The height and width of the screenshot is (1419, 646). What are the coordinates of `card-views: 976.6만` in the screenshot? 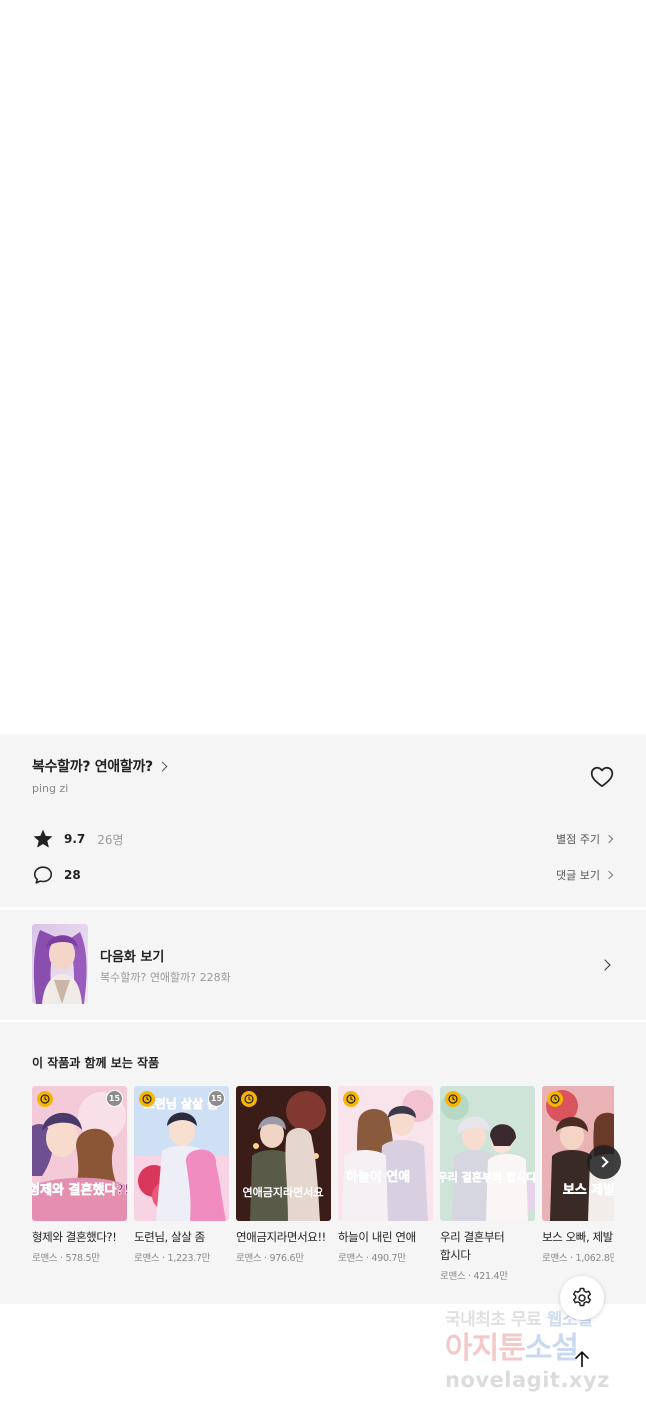 It's located at (286, 1258).